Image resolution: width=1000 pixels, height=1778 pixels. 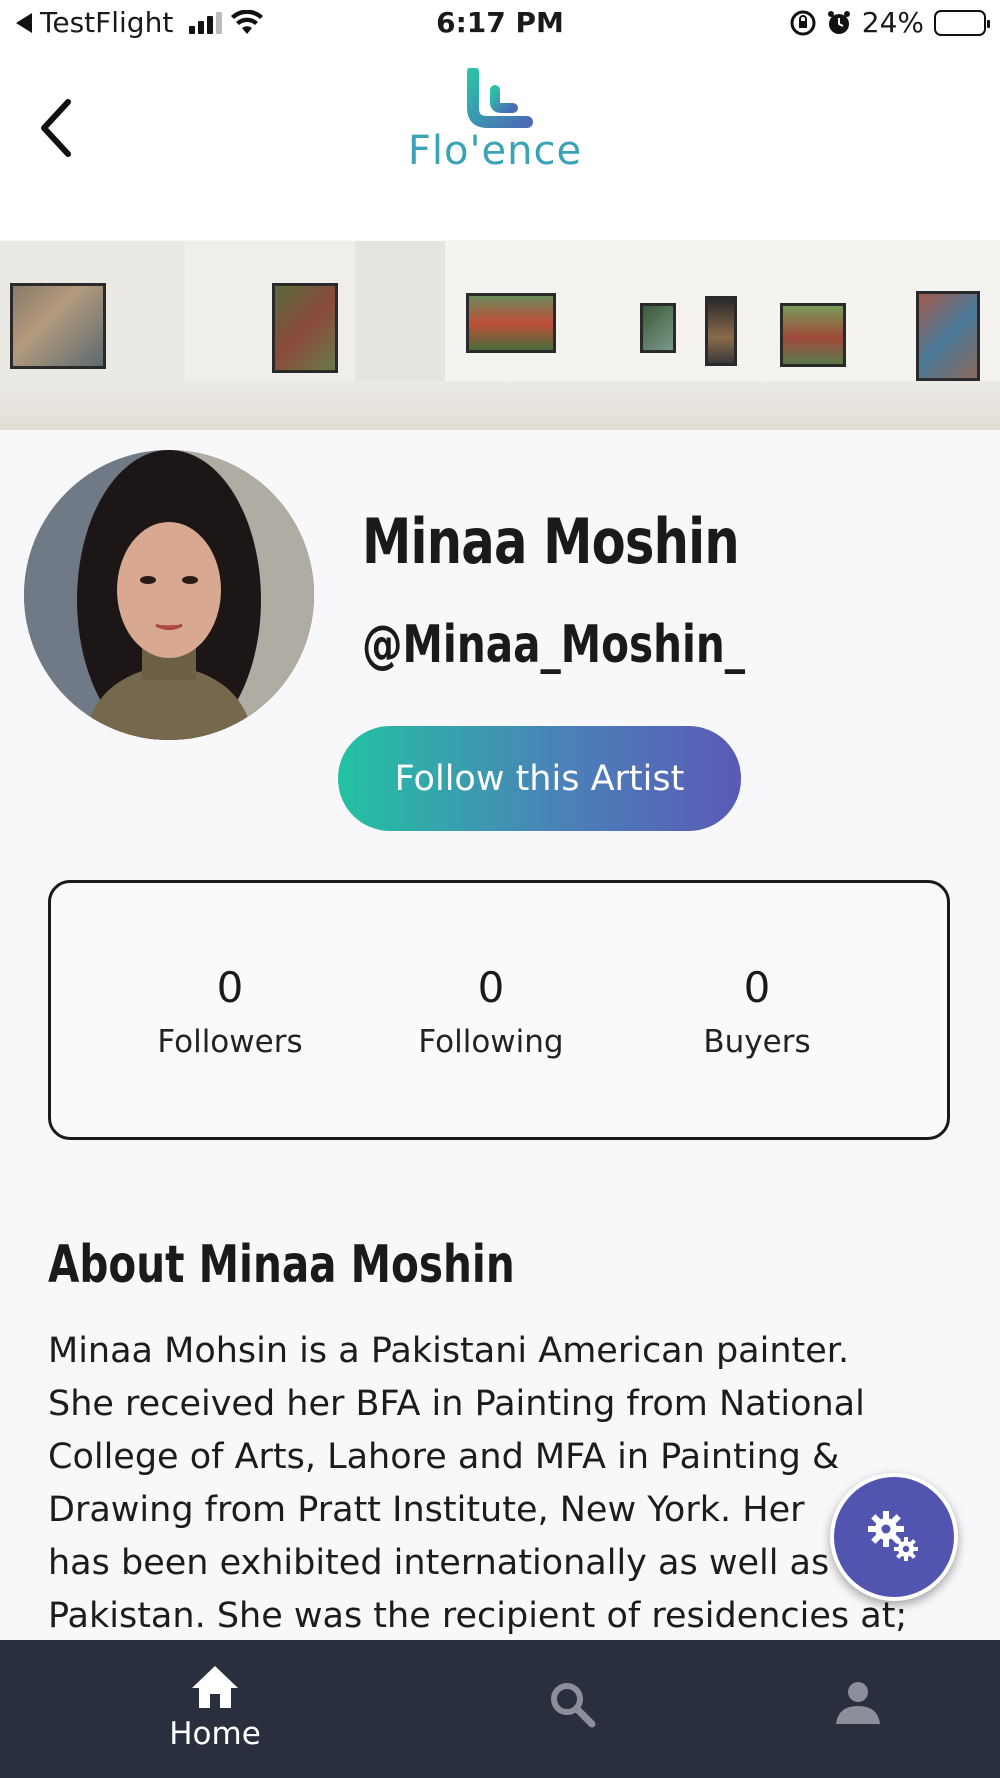 I want to click on battery-icon, so click(x=962, y=22).